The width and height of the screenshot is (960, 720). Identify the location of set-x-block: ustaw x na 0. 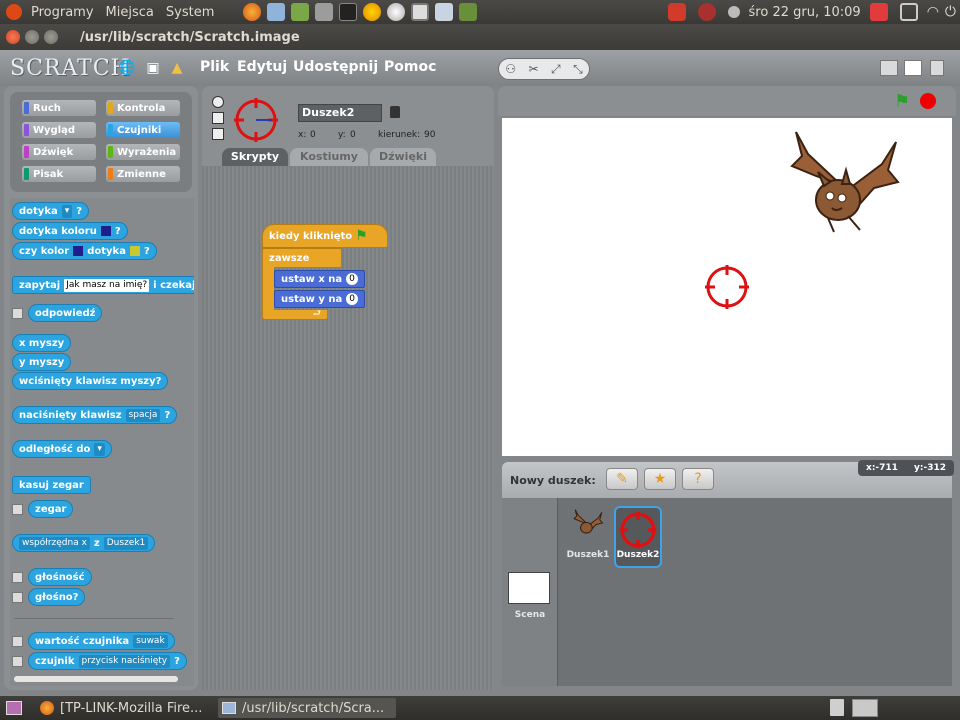
(319, 279).